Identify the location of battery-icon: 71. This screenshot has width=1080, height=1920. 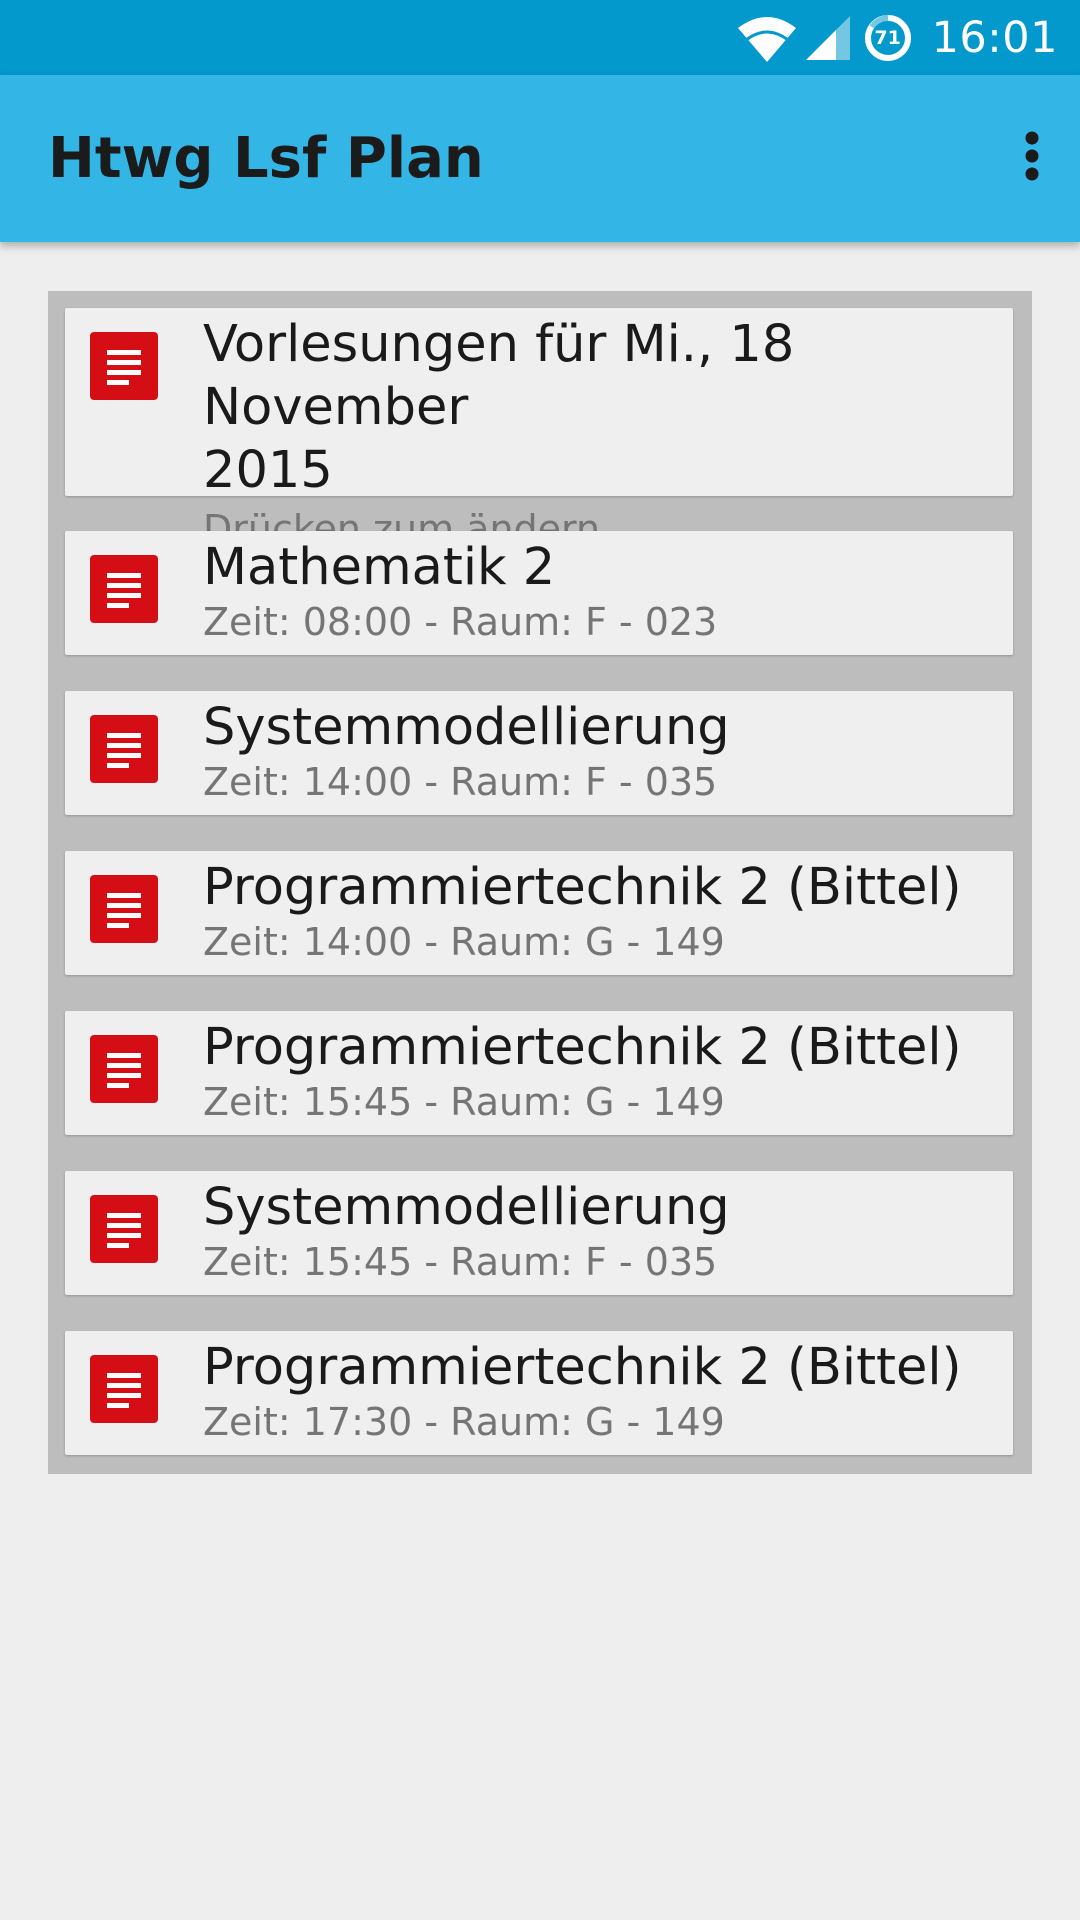
(888, 38).